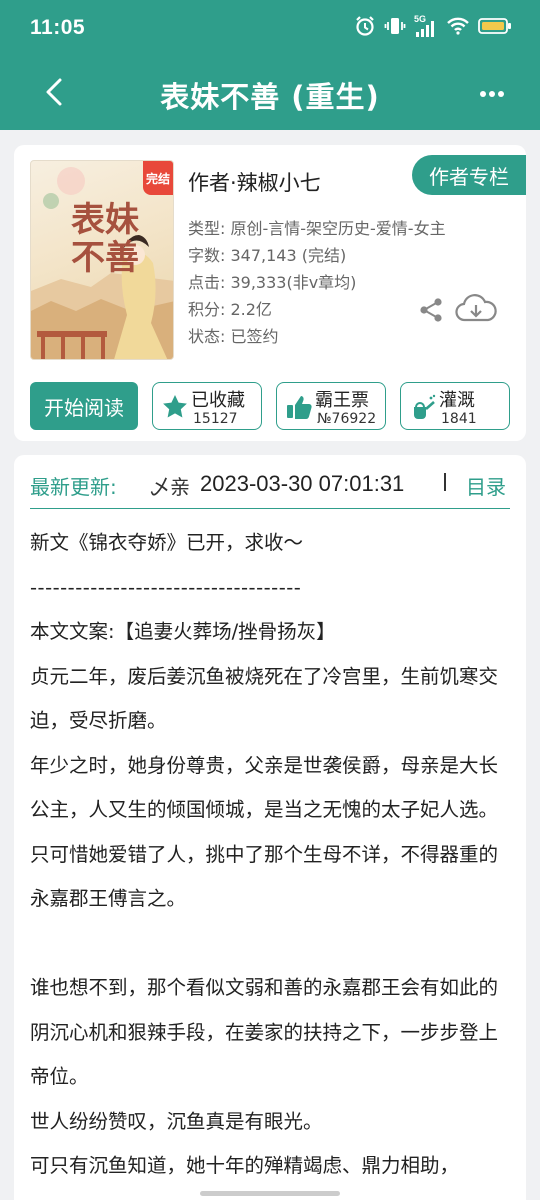 The image size is (540, 1200). I want to click on wifi-icon, so click(458, 28).